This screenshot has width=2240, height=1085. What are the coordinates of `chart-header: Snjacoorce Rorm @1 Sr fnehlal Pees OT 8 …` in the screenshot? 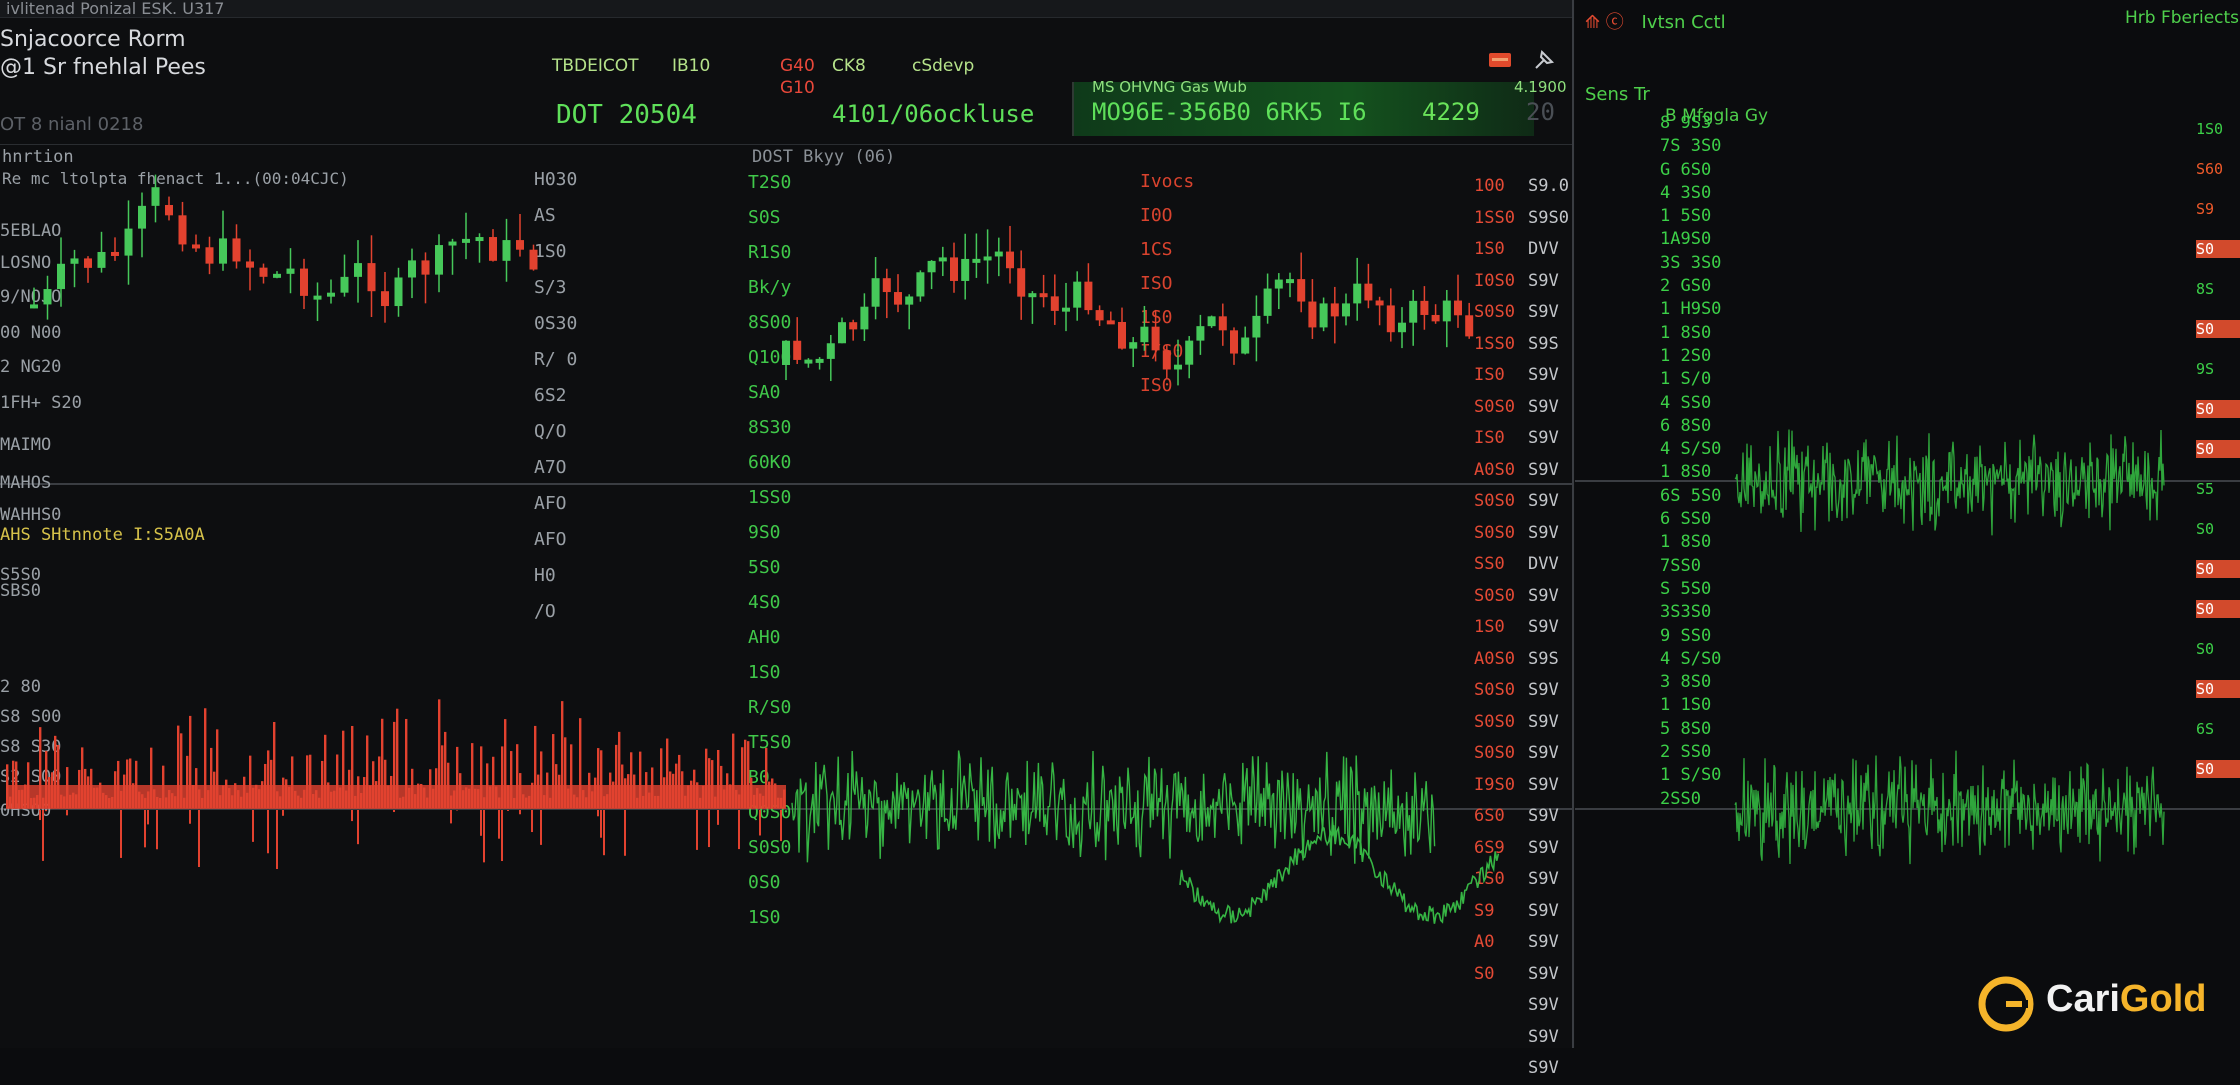 It's located at (786, 81).